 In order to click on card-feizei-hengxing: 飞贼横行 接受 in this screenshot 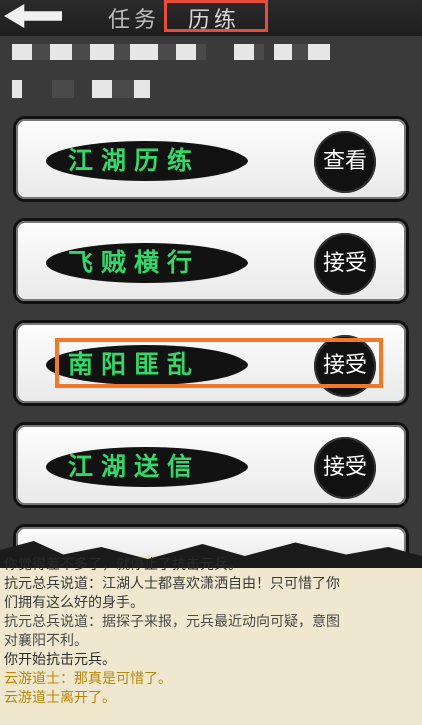, I will do `click(211, 261)`.